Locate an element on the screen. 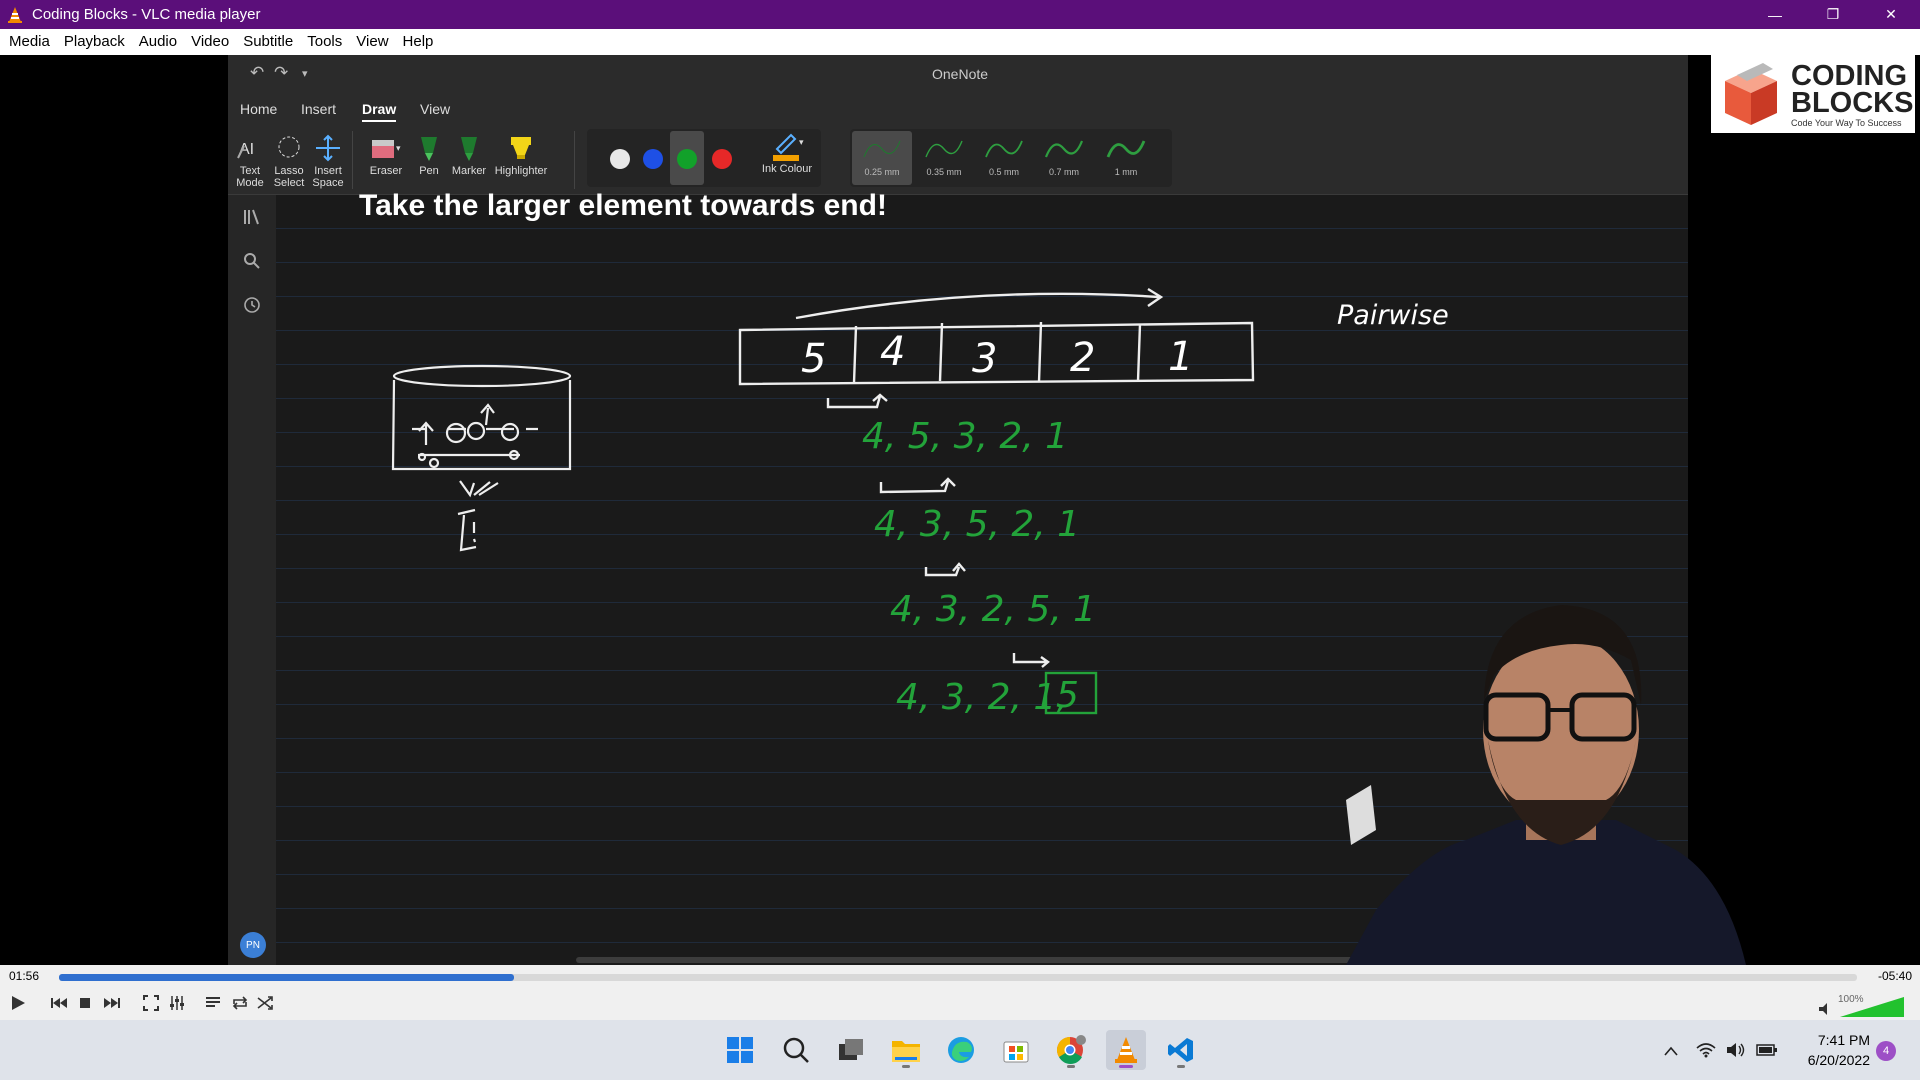 The height and width of the screenshot is (1080, 1920). logo-title-line1: CODING is located at coordinates (1849, 76).